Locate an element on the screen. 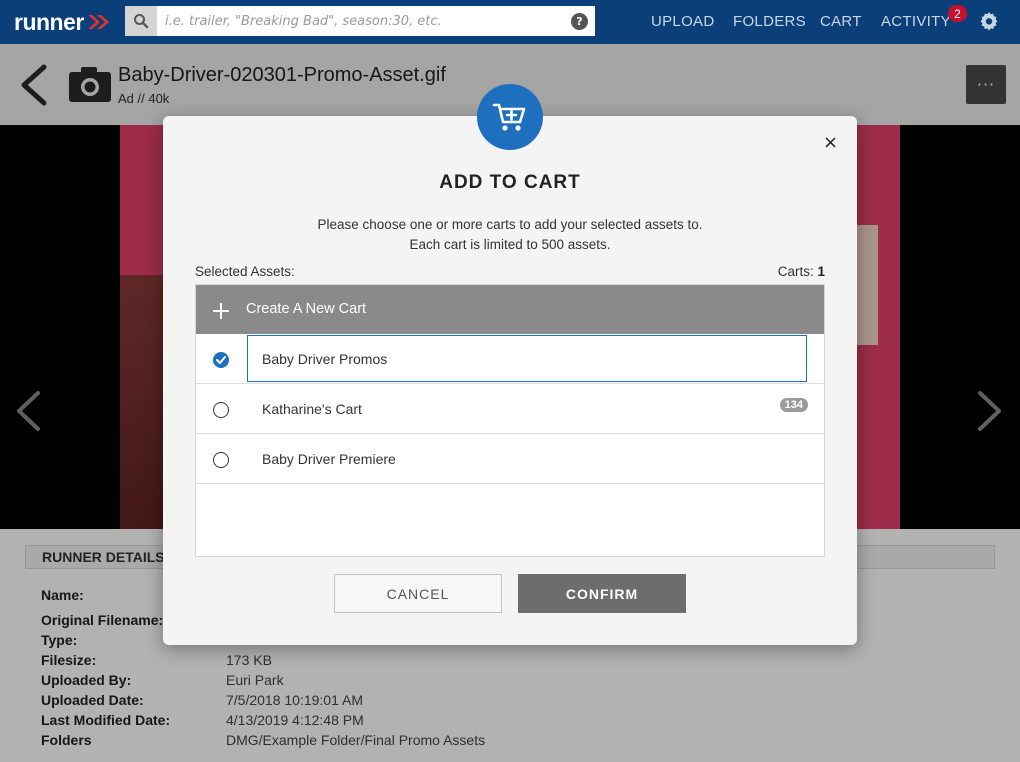 The image size is (1020, 762). create-new-cart-button: Create A New Cart is located at coordinates (510, 309).